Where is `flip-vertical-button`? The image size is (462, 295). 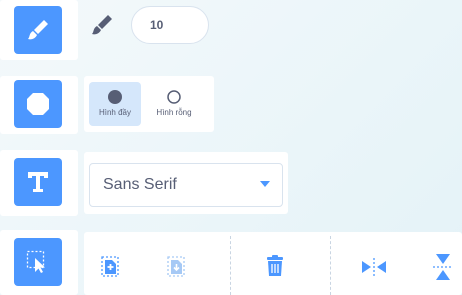 flip-vertical-button is located at coordinates (443, 267).